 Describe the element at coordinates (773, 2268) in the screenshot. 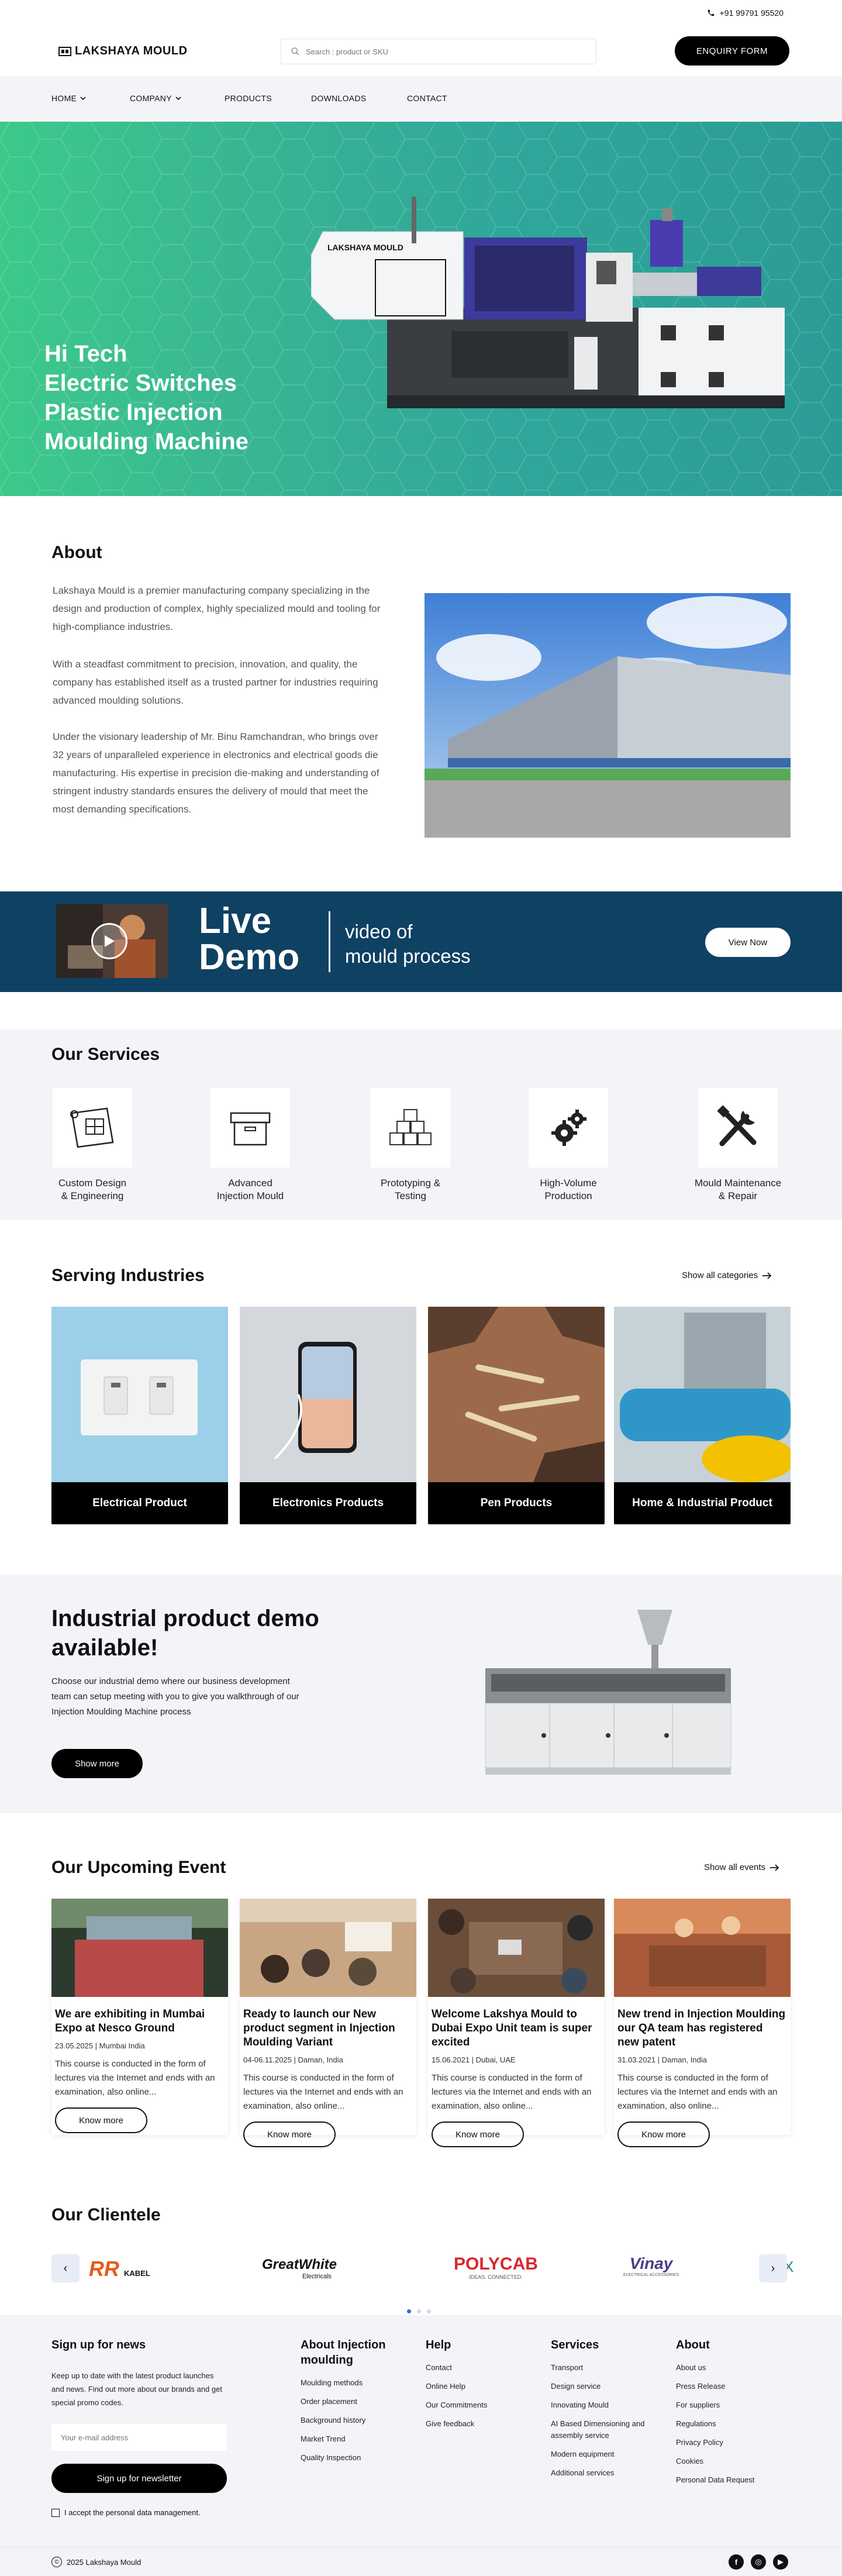

I see `carousel-next-button: ›` at that location.